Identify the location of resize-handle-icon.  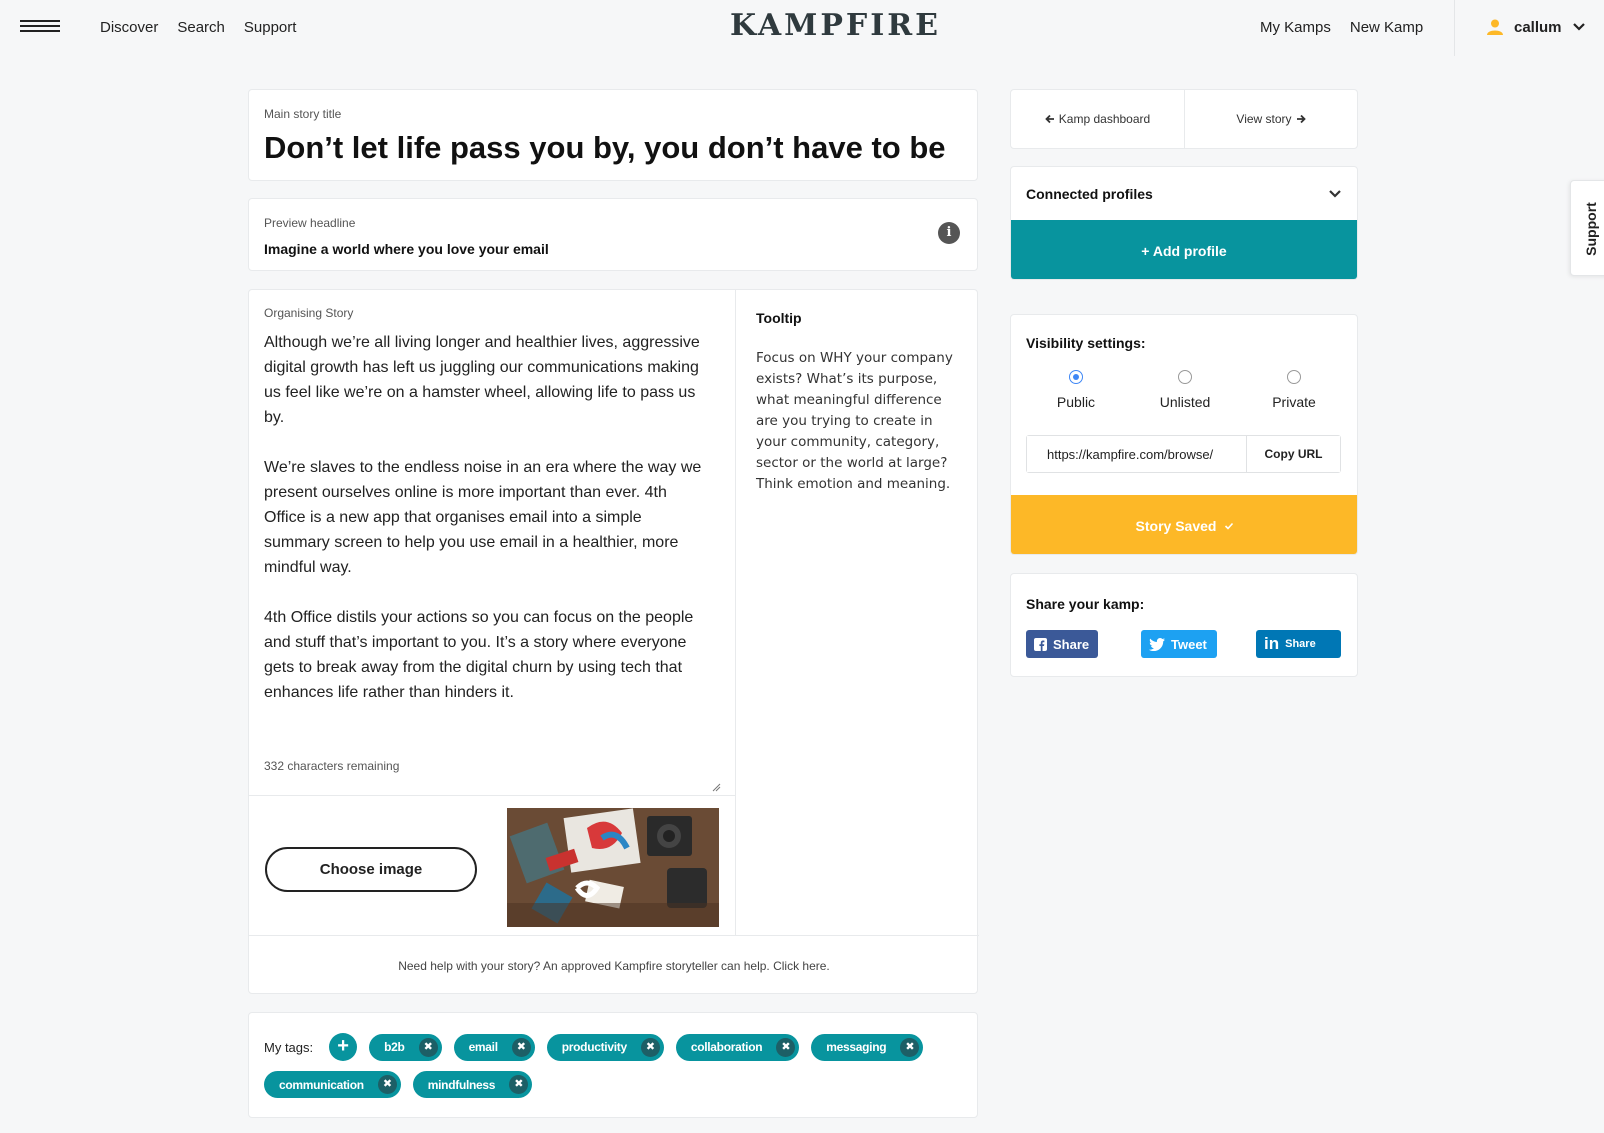
(716, 787).